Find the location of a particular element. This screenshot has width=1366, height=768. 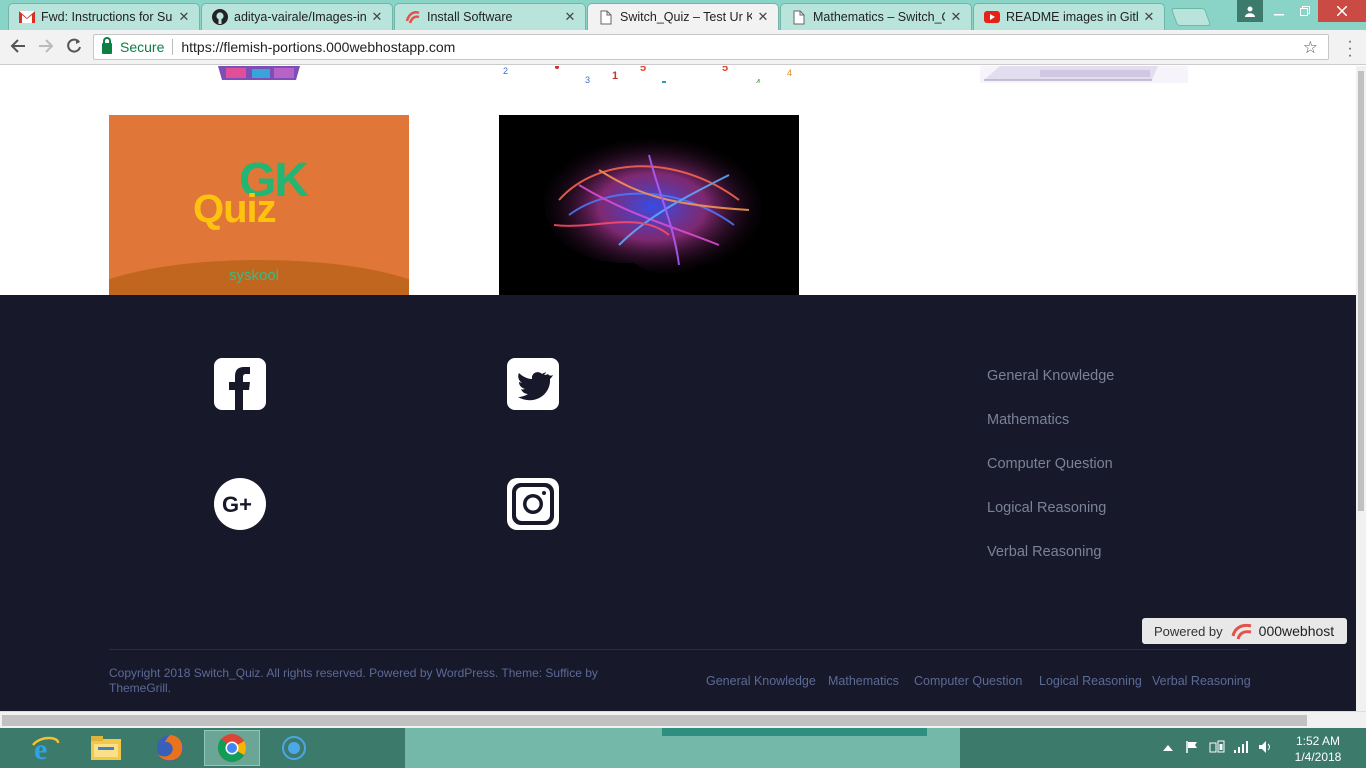

google-plus-icon: G+ is located at coordinates (240, 504).